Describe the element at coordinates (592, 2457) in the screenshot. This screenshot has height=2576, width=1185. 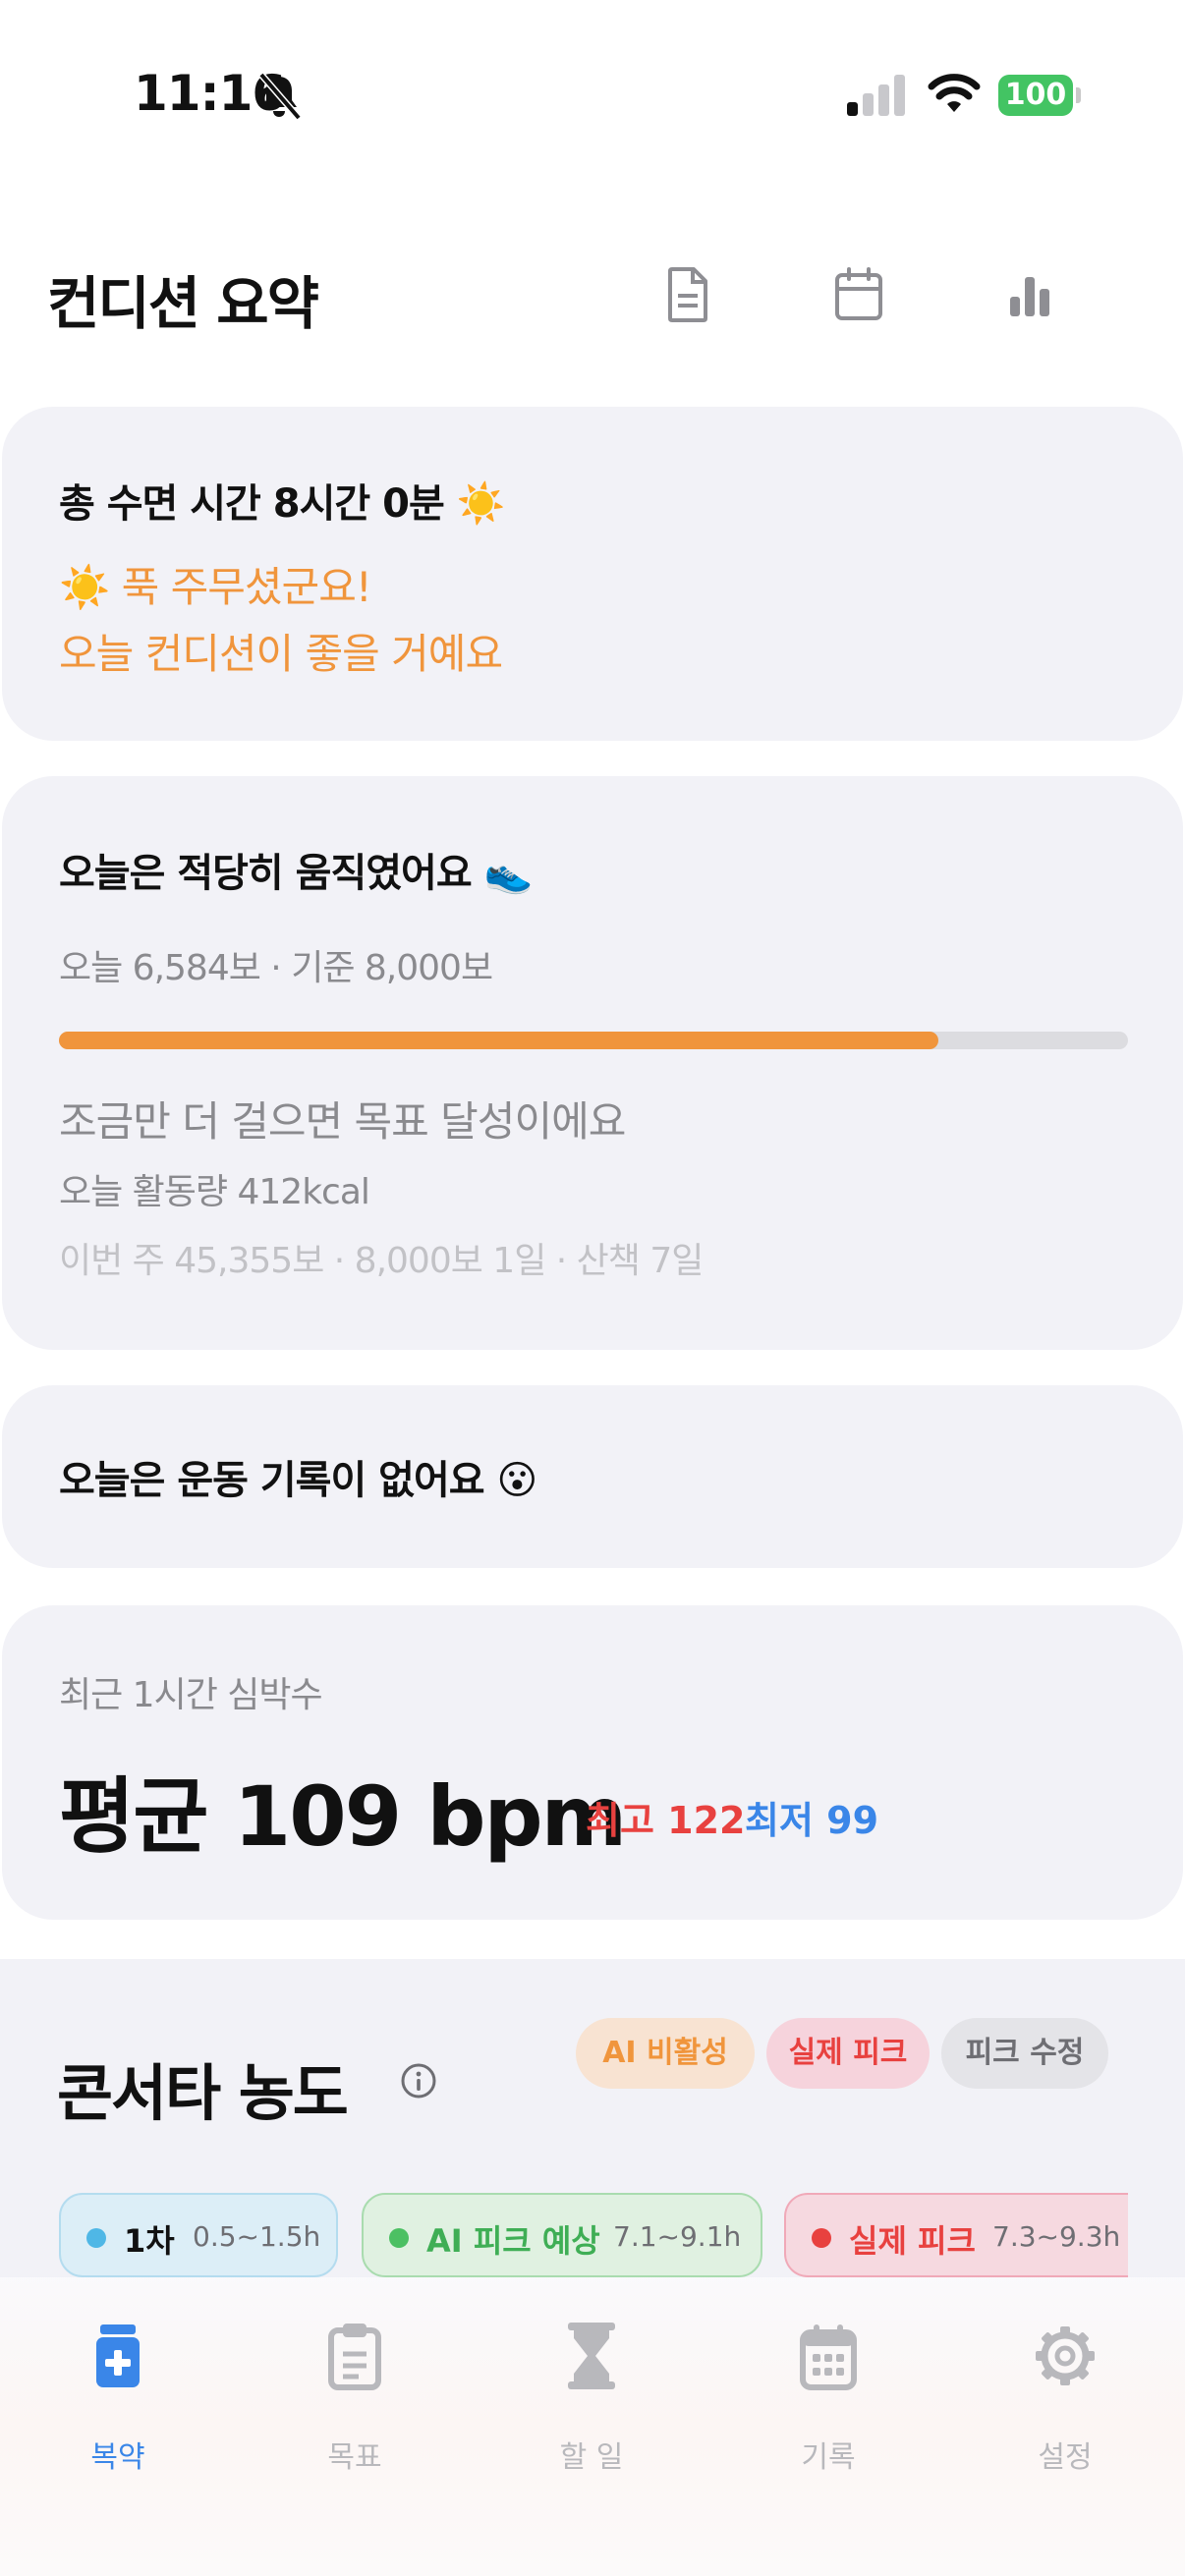
I see `tab-label: 할 일` at that location.